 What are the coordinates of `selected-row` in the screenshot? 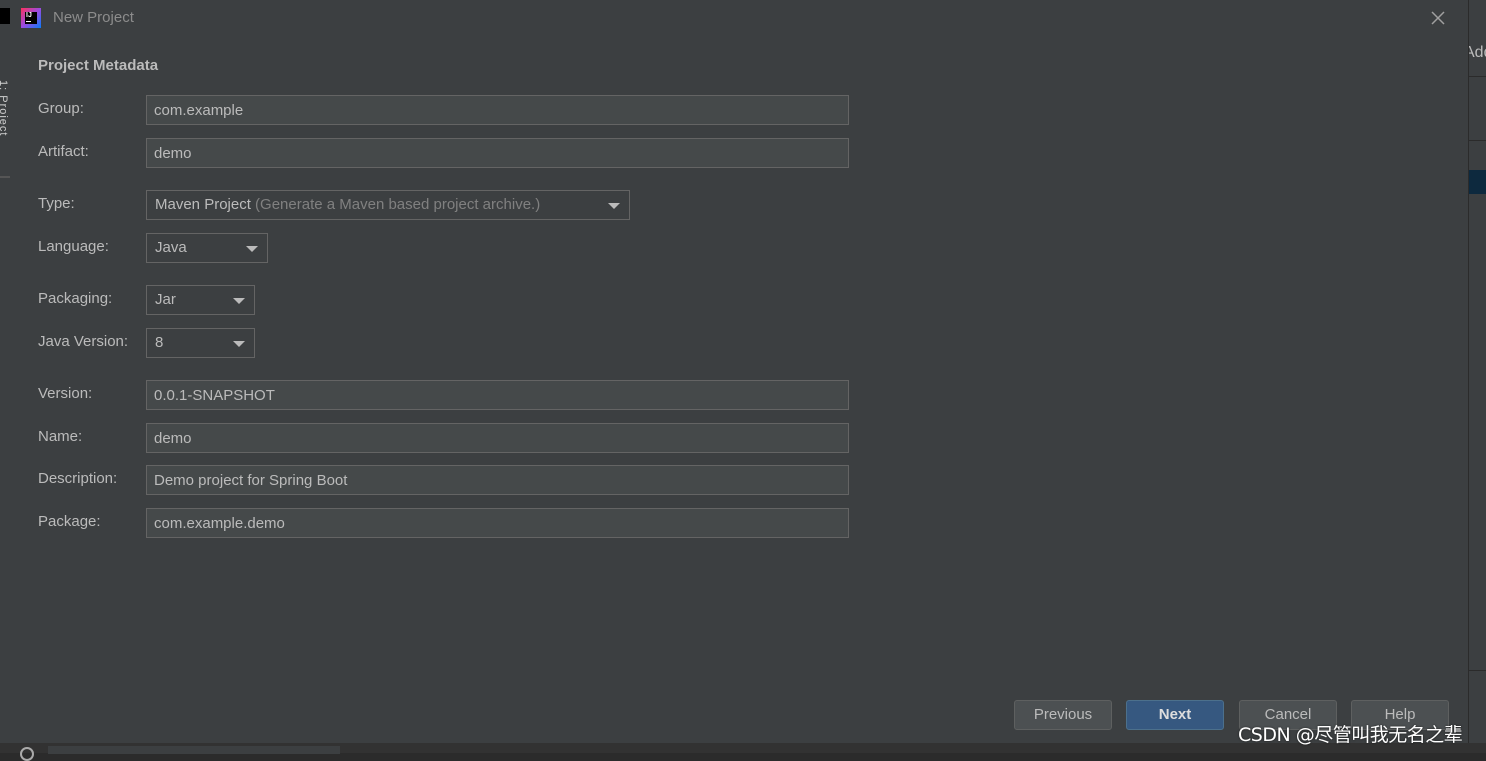 It's located at (1477, 182).